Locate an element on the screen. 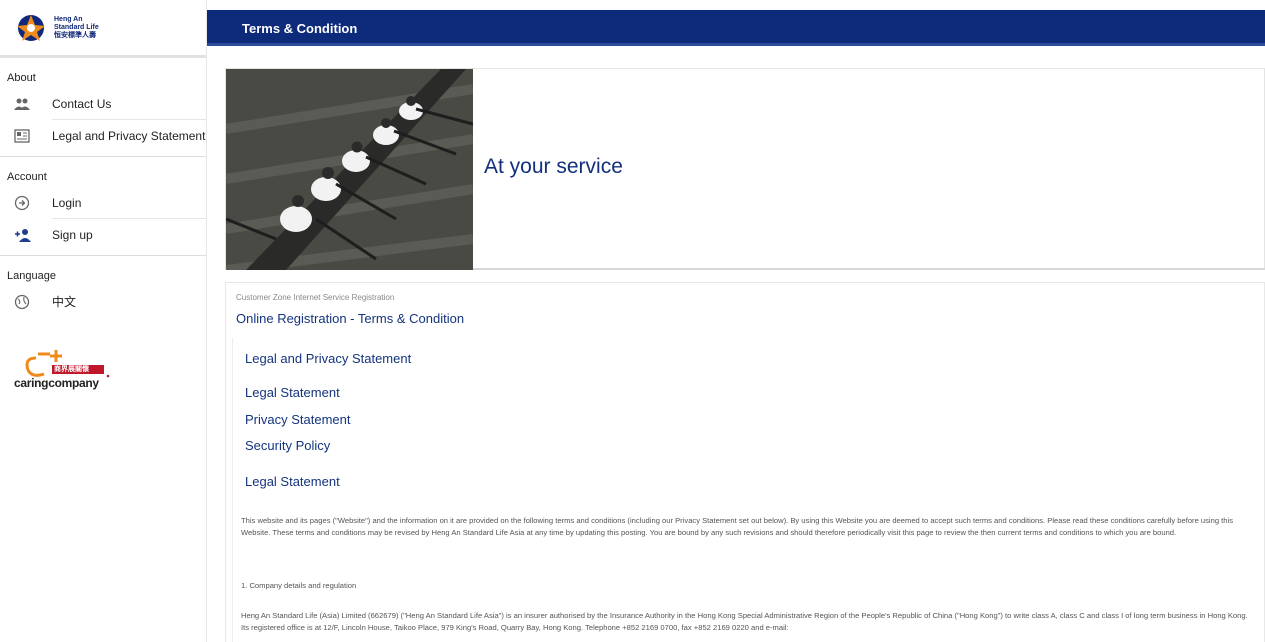 Image resolution: width=1265 pixels, height=642 pixels. link-security-policy: Security Policy is located at coordinates (287, 445).